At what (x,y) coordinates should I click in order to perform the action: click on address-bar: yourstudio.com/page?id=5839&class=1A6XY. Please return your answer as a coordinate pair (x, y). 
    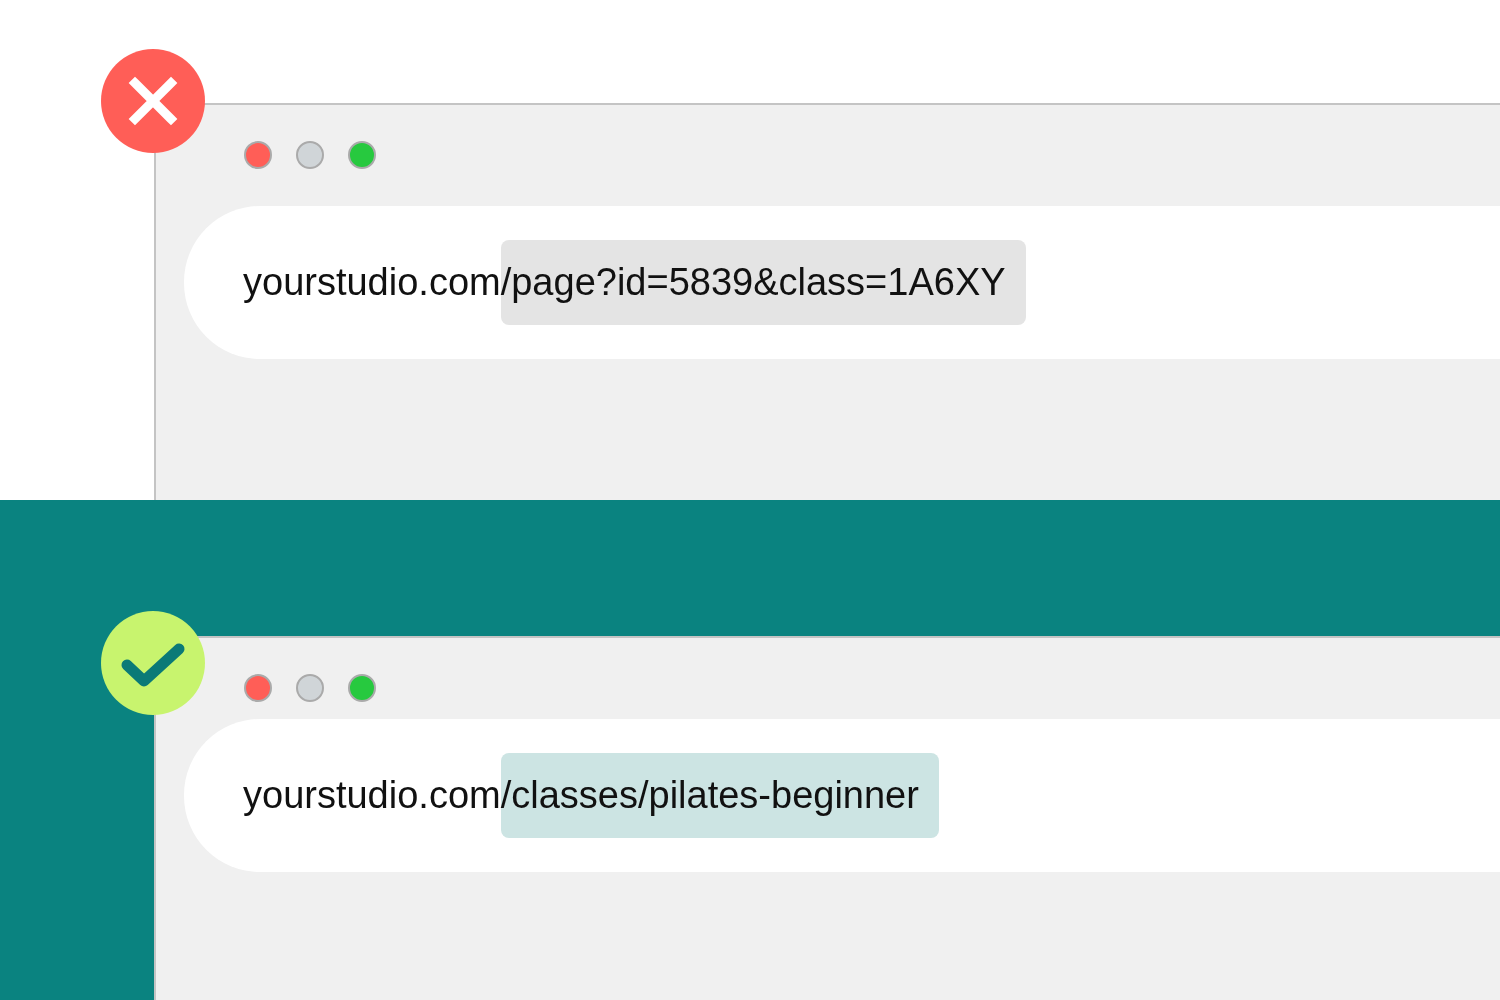
    Looking at the image, I should click on (842, 282).